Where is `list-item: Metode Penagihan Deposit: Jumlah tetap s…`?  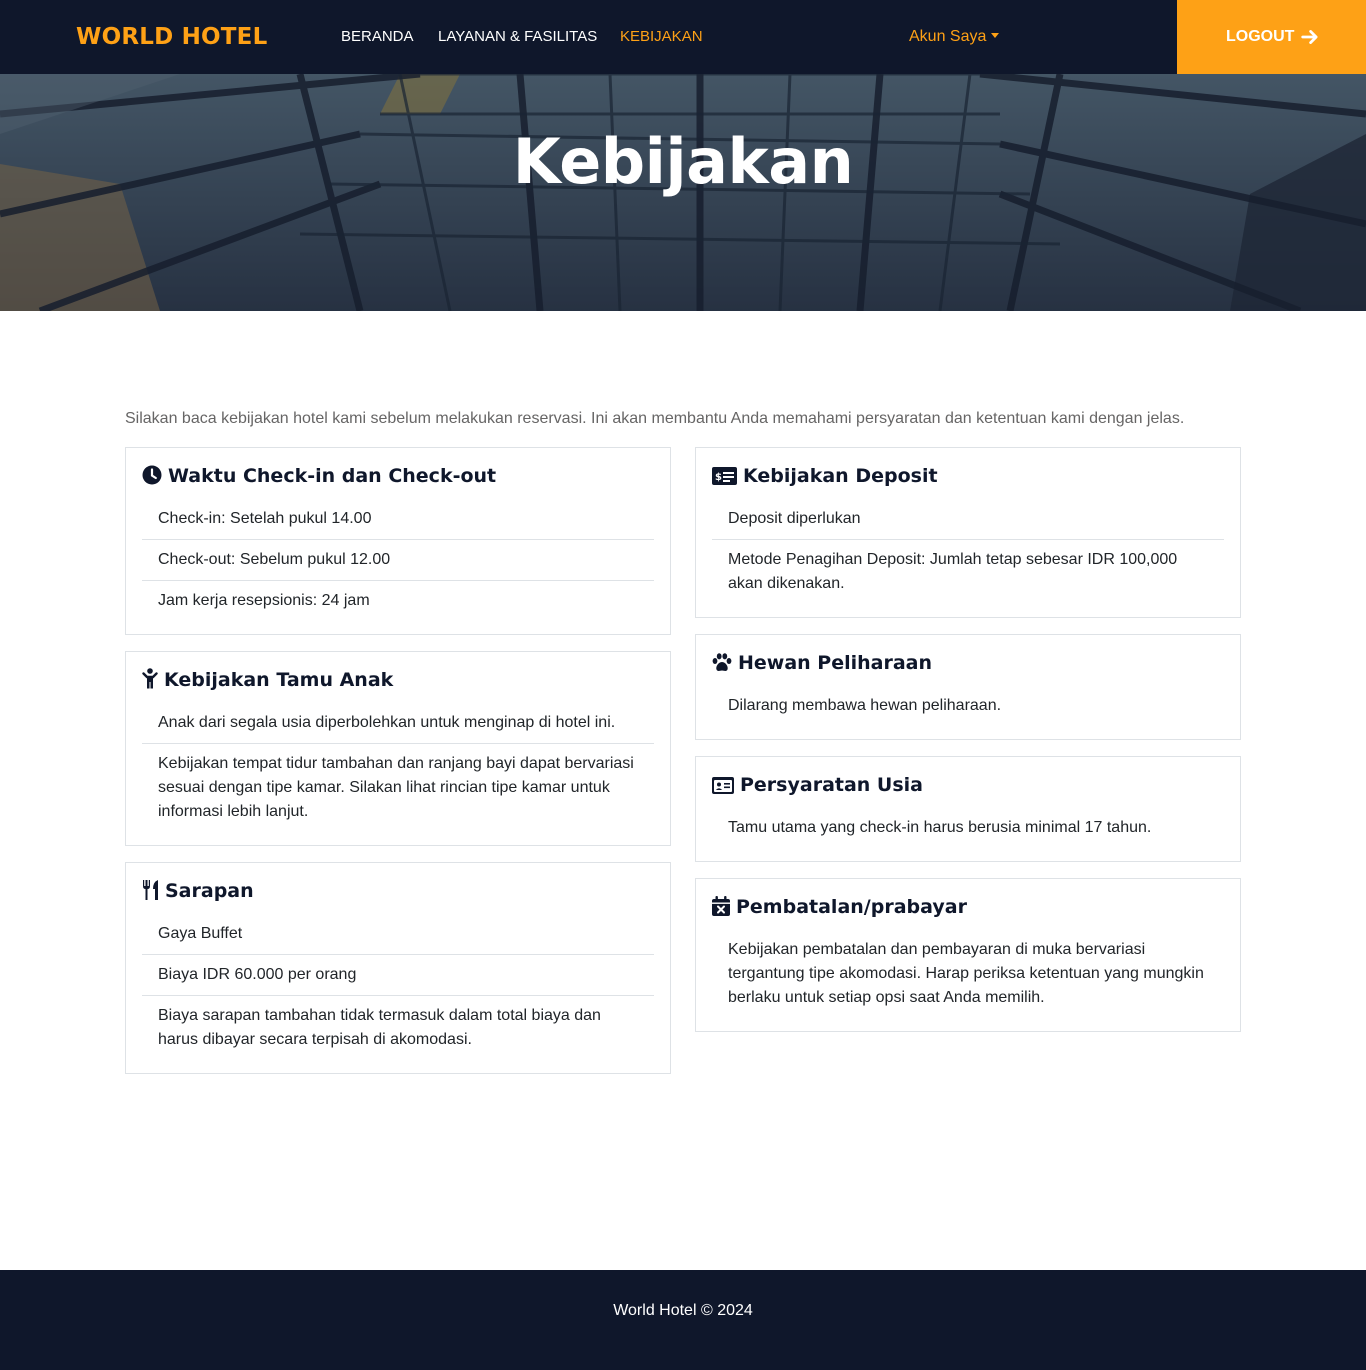 list-item: Metode Penagihan Deposit: Jumlah tetap s… is located at coordinates (953, 571).